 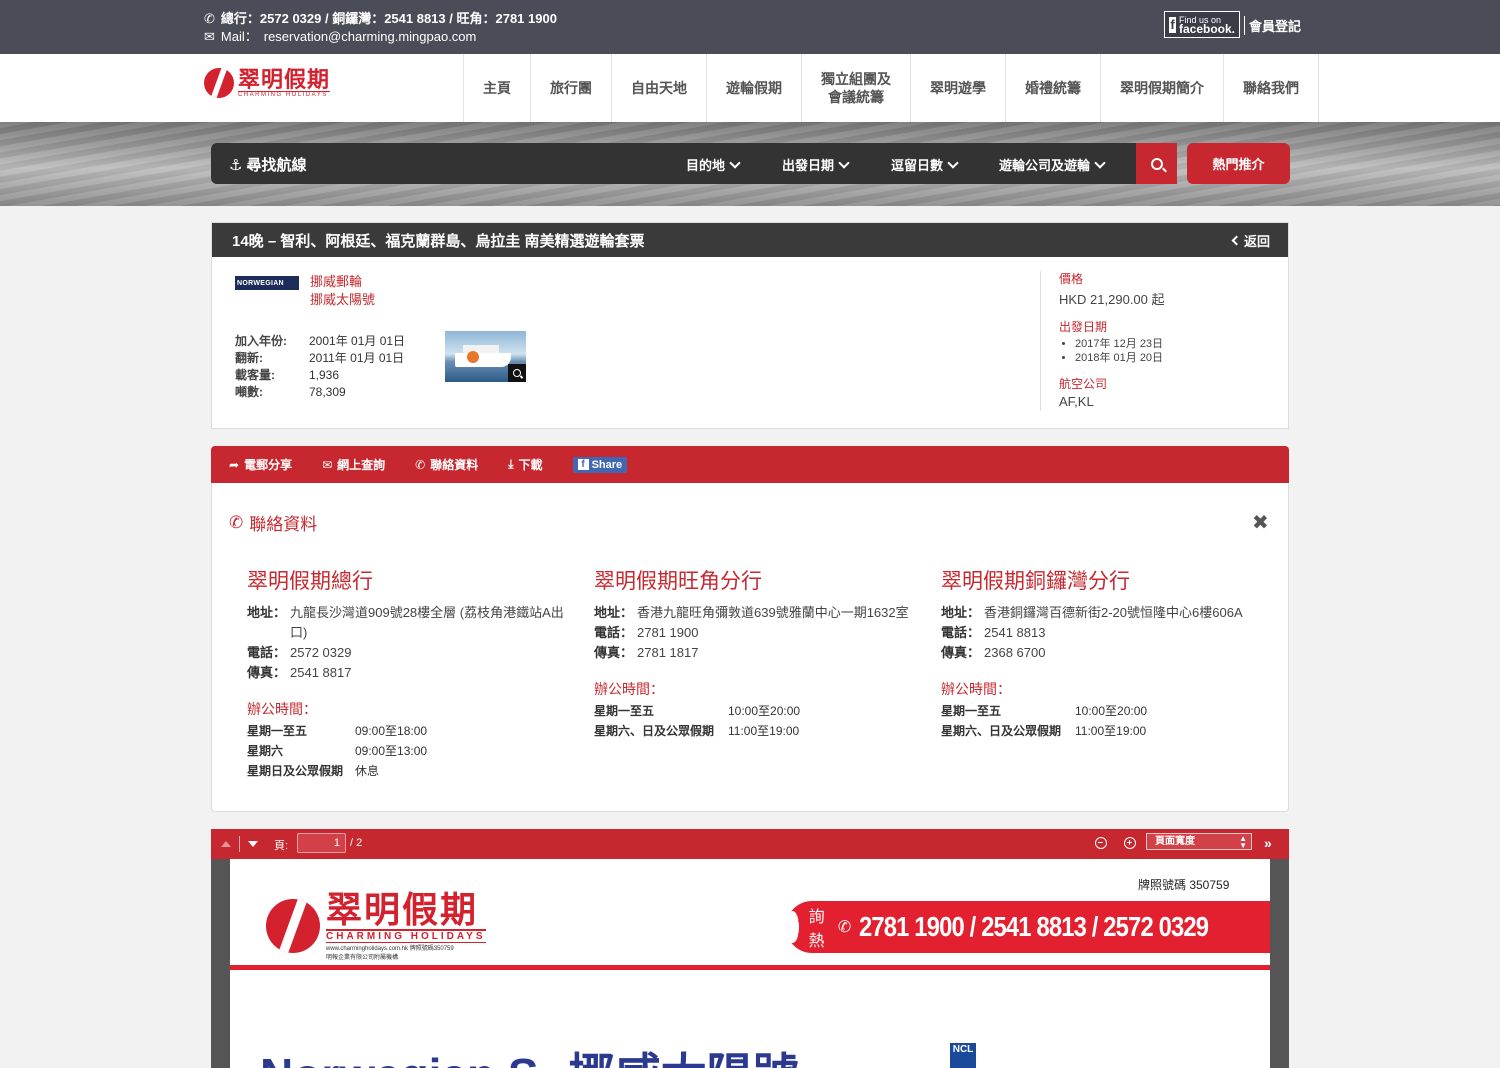 What do you see at coordinates (1045, 165) in the screenshot?
I see `cruise-line-label: 遊輪公司及遊輪` at bounding box center [1045, 165].